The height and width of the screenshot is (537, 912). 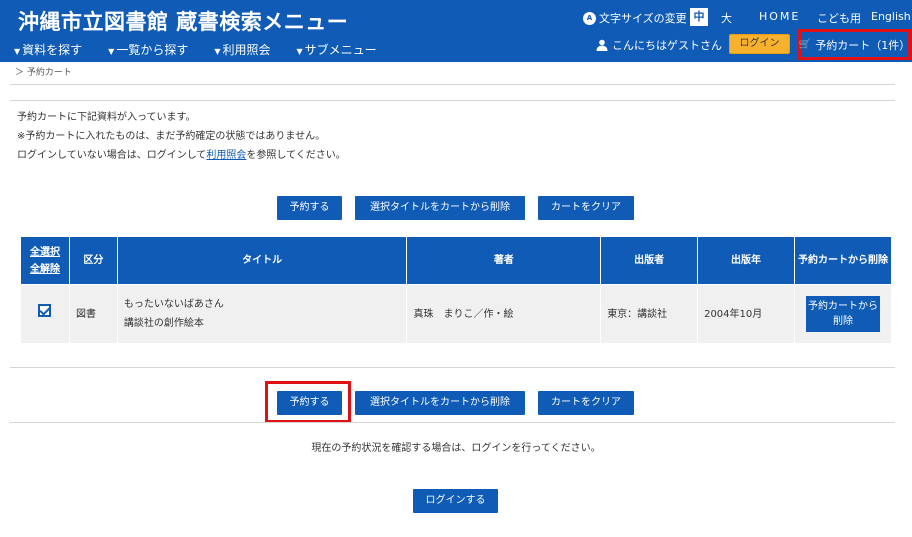 What do you see at coordinates (262, 314) in the screenshot?
I see `title-cell: もったいないばあさん 講談社の創作絵本` at bounding box center [262, 314].